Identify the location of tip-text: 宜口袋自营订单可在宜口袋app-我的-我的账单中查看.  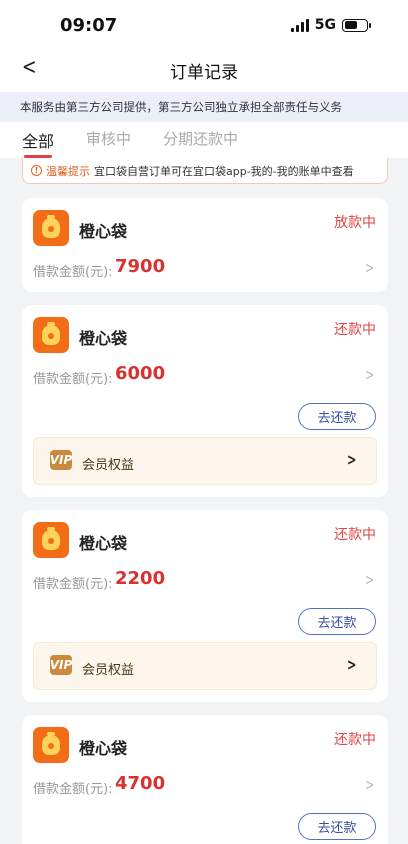
(224, 171).